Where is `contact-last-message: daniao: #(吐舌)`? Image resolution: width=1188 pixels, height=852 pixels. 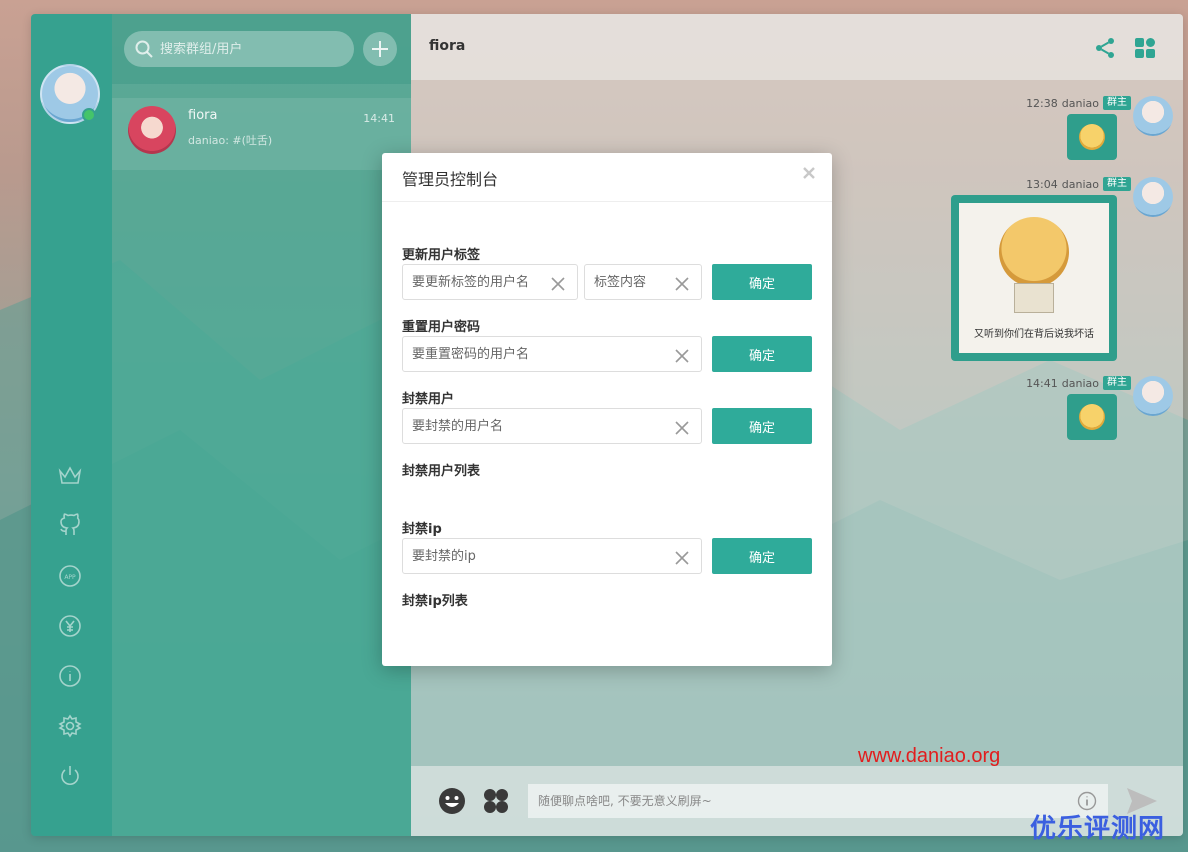
contact-last-message: daniao: #(吐舌) is located at coordinates (230, 140).